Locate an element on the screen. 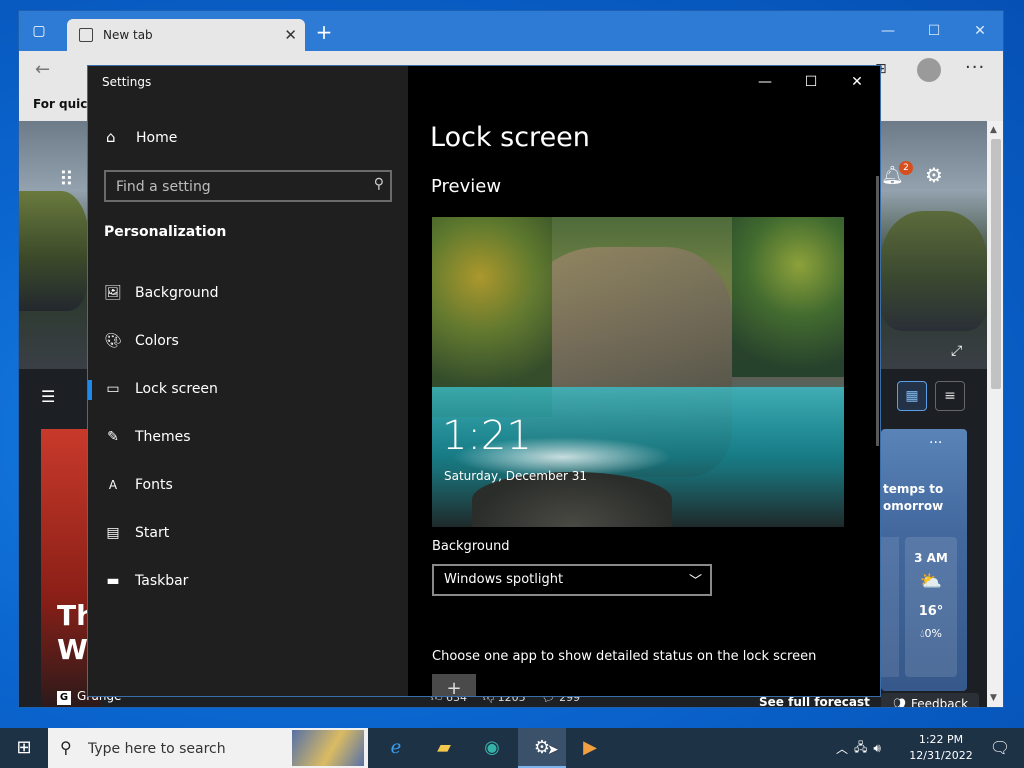 Image resolution: width=1024 pixels, height=768 pixels. sidebar-item-lock-screen: ▭ Lock screen is located at coordinates (248, 390).